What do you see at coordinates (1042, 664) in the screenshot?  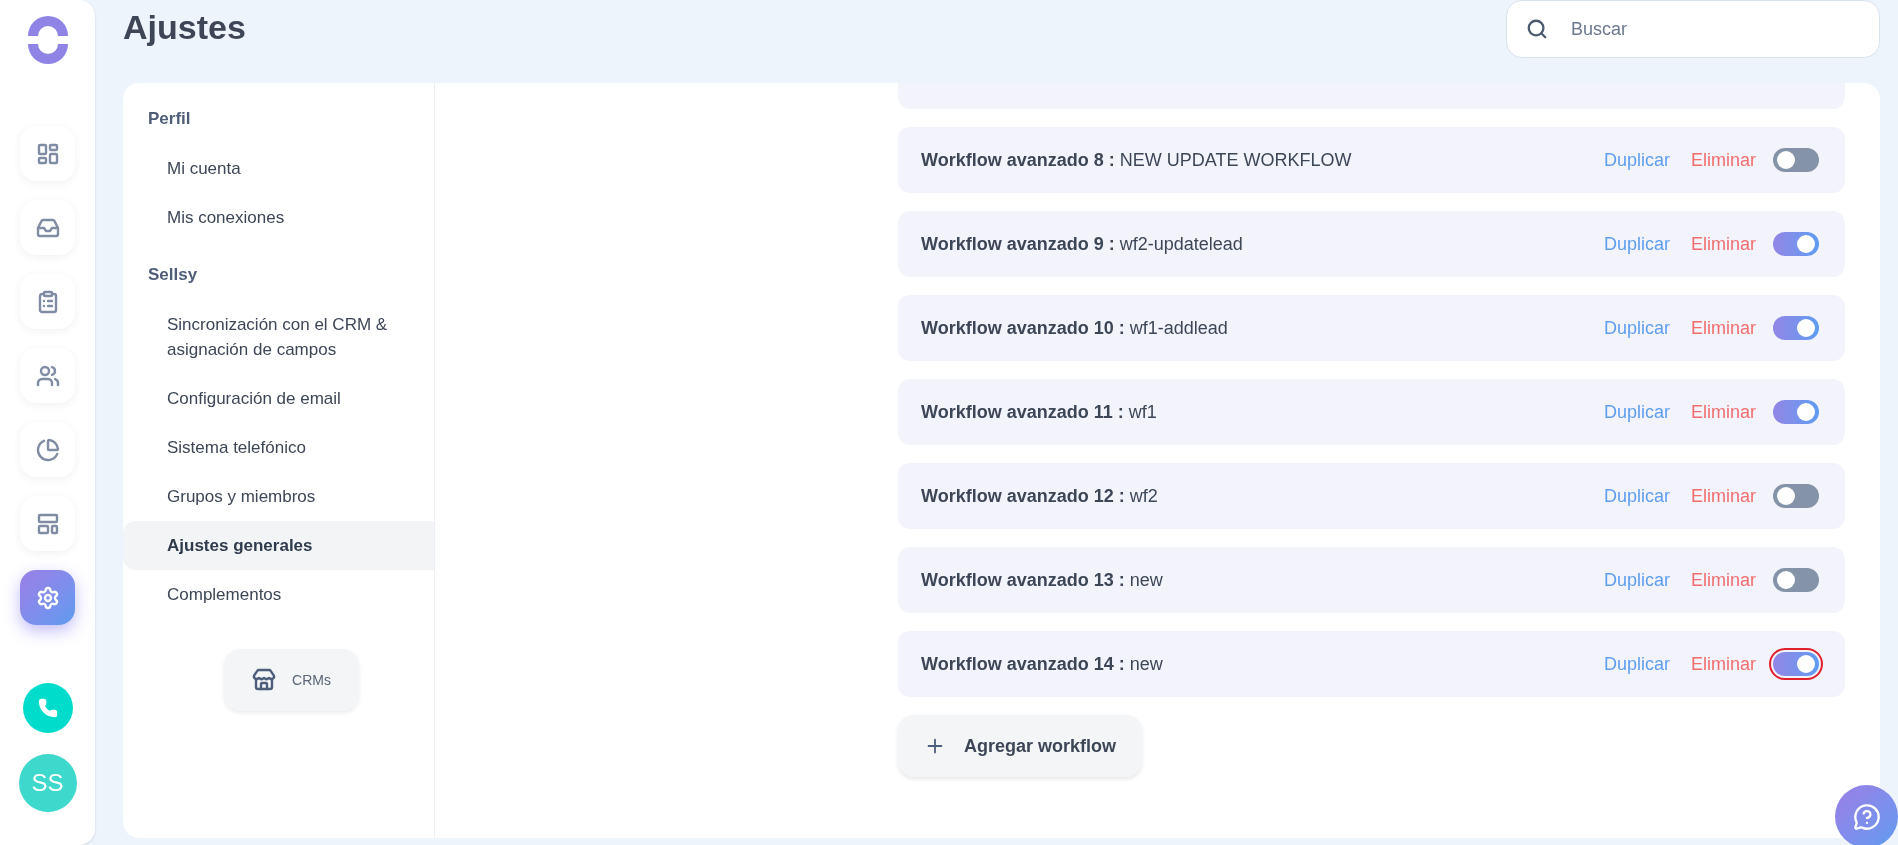 I see `workflow-title: Workflow avanzado 14 : new` at bounding box center [1042, 664].